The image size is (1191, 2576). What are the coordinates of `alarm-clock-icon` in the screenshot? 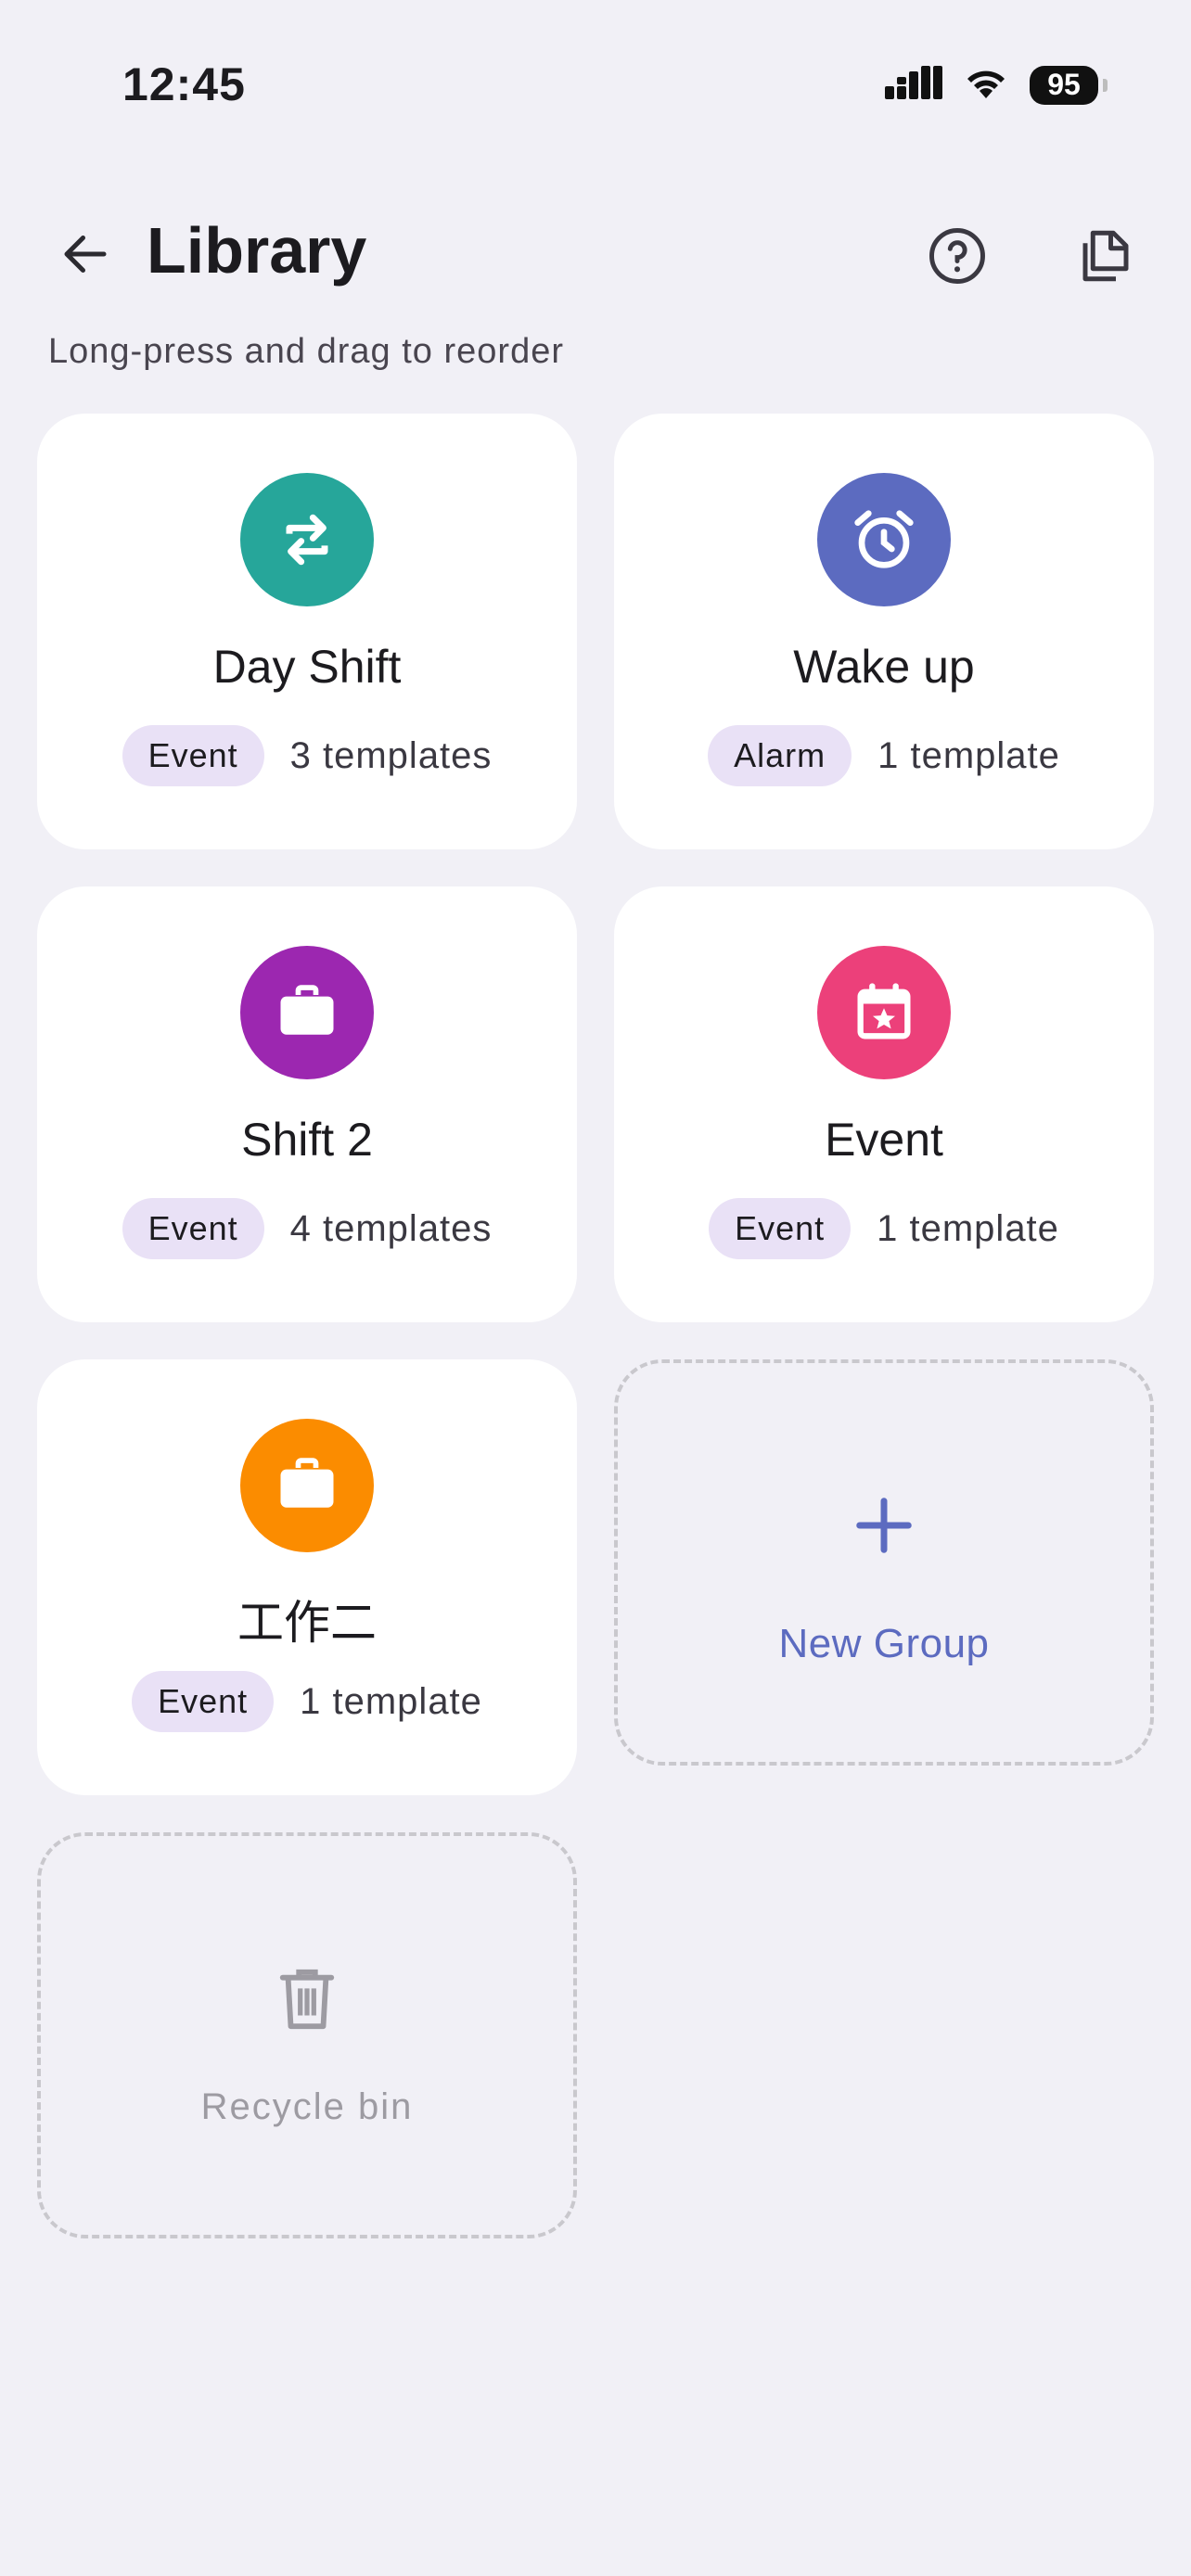 It's located at (884, 539).